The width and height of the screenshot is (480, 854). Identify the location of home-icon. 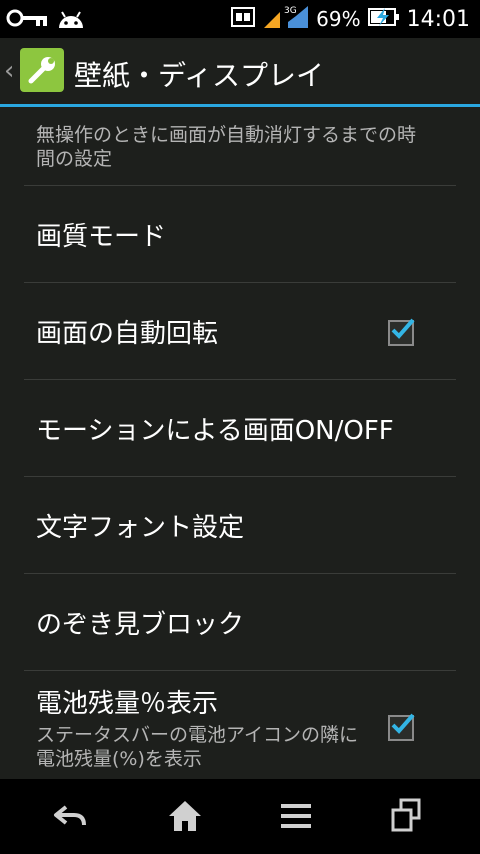
(185, 816).